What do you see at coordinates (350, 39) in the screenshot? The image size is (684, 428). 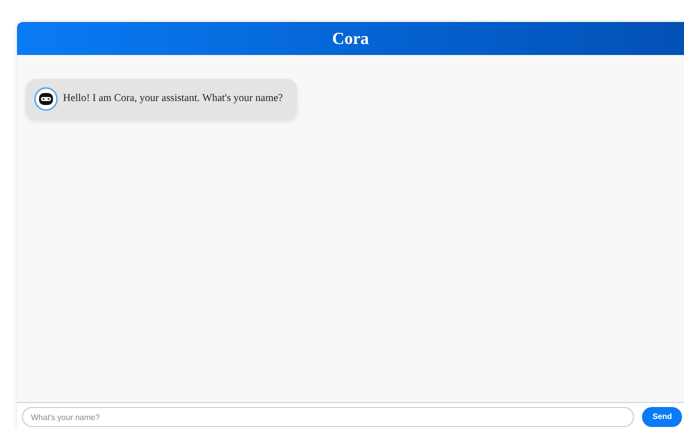 I see `chat-title: Cora` at bounding box center [350, 39].